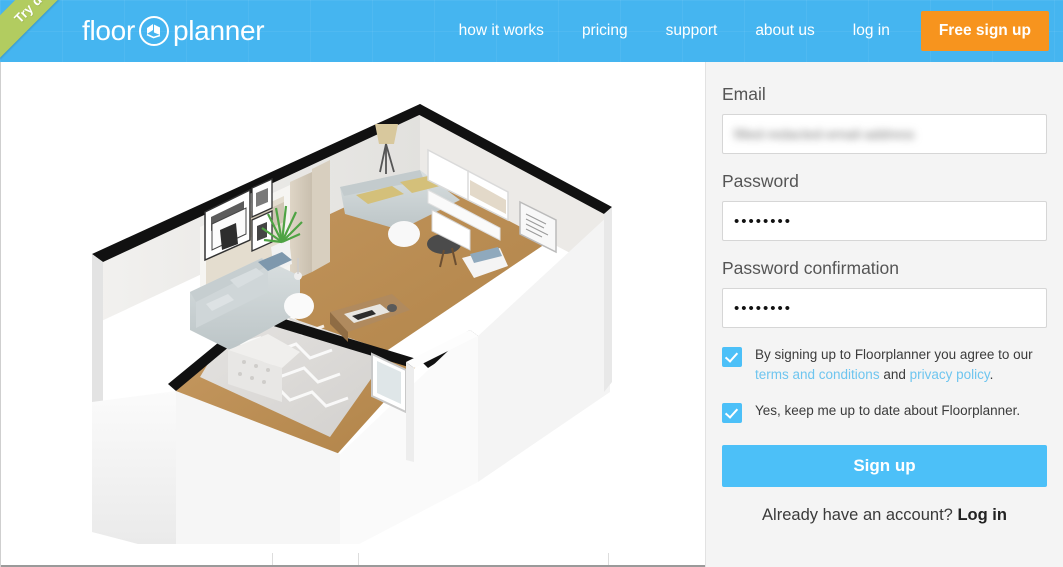 The image size is (1063, 567). I want to click on nav-support: support, so click(692, 31).